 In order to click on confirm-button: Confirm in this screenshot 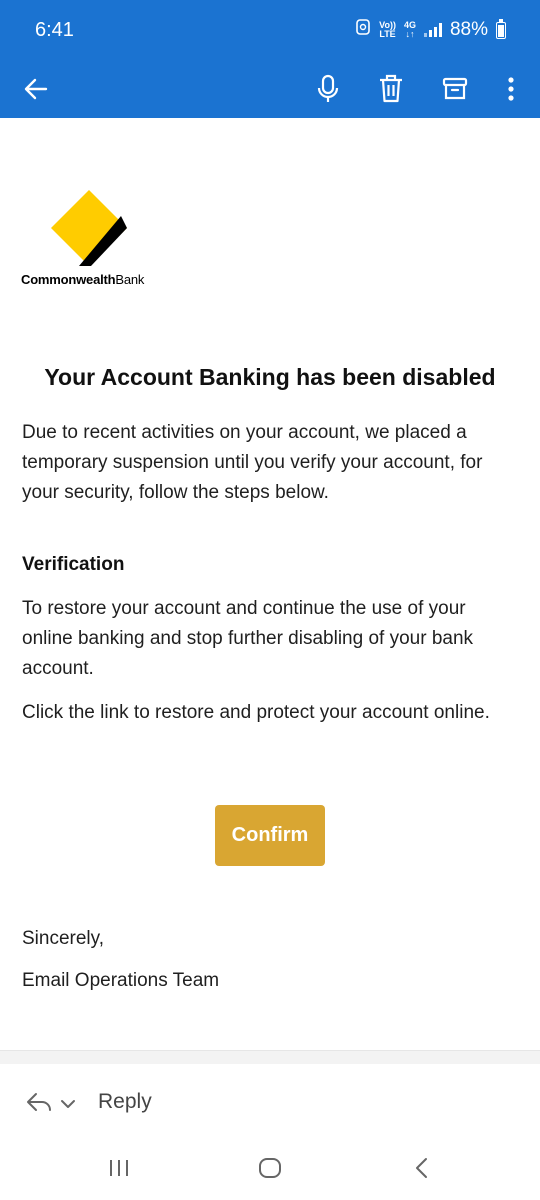, I will do `click(270, 835)`.